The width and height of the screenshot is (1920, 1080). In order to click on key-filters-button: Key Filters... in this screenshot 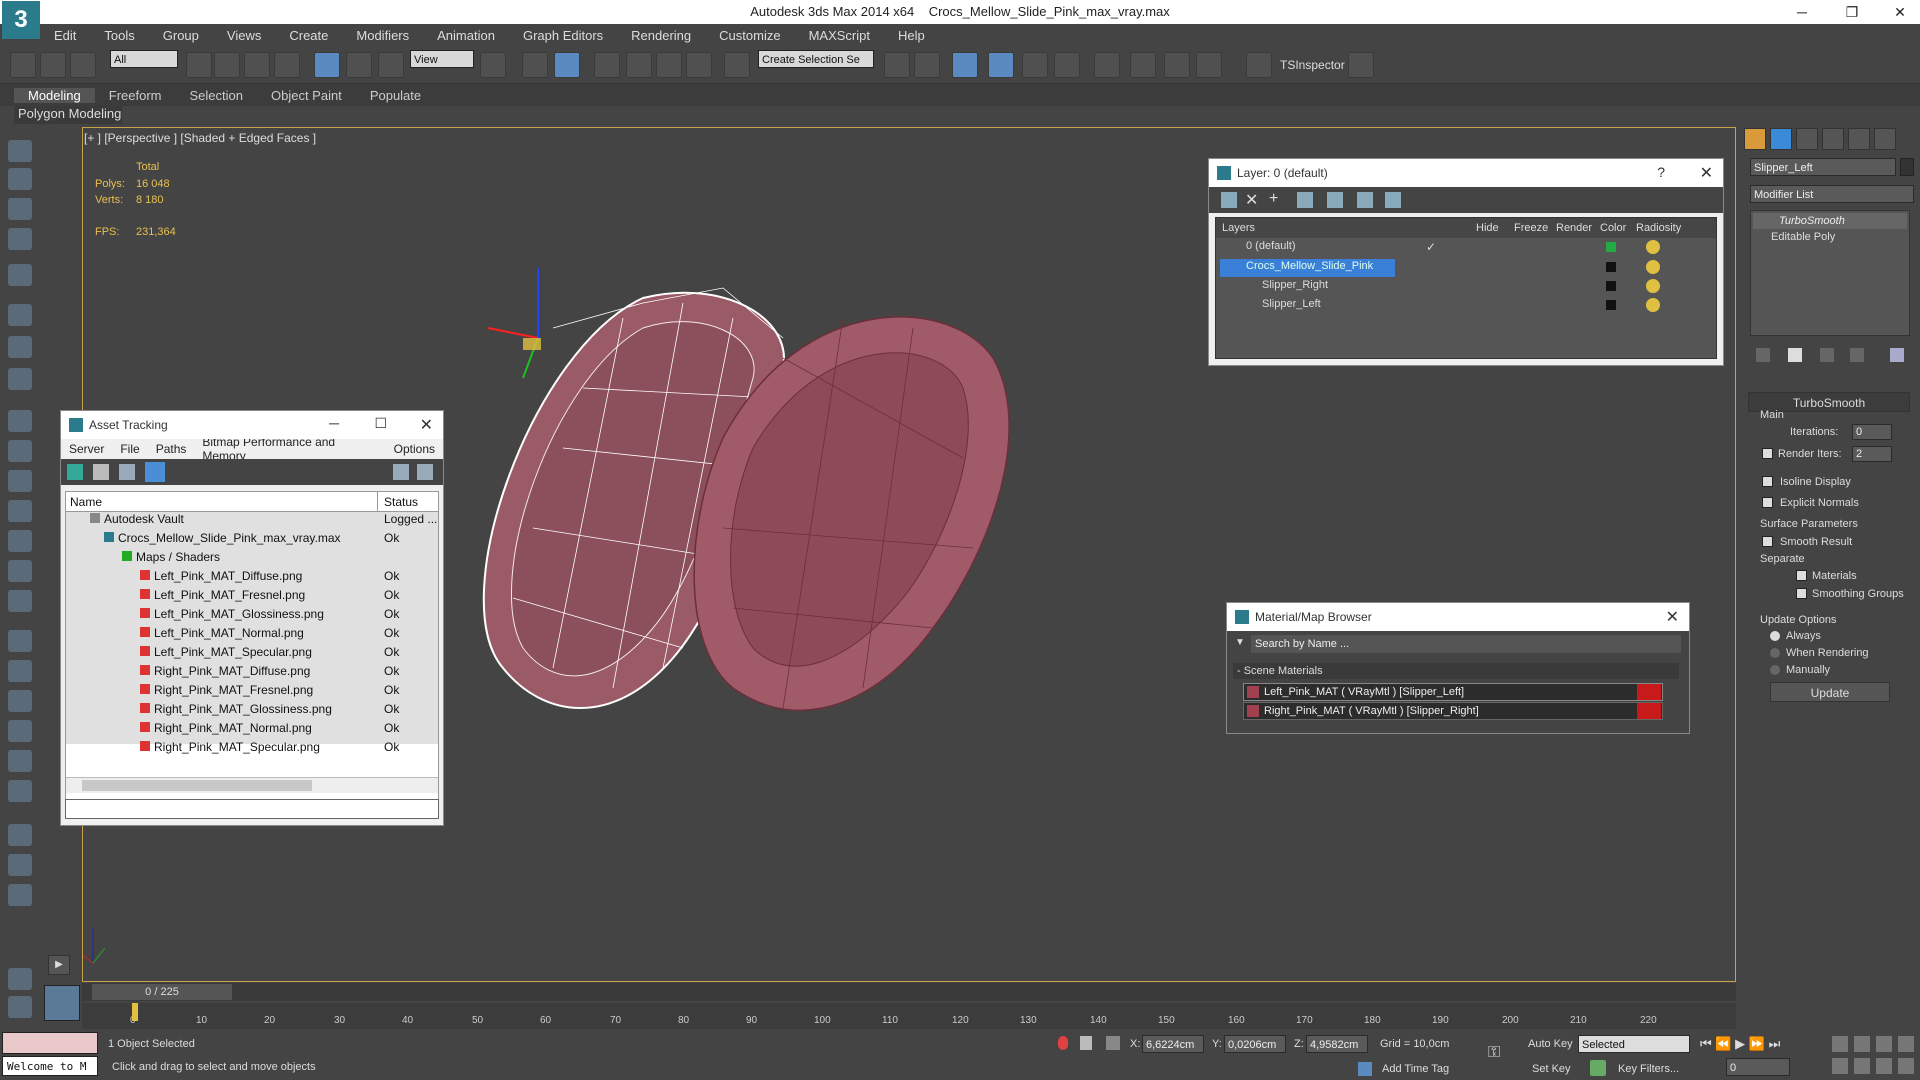, I will do `click(1648, 1069)`.